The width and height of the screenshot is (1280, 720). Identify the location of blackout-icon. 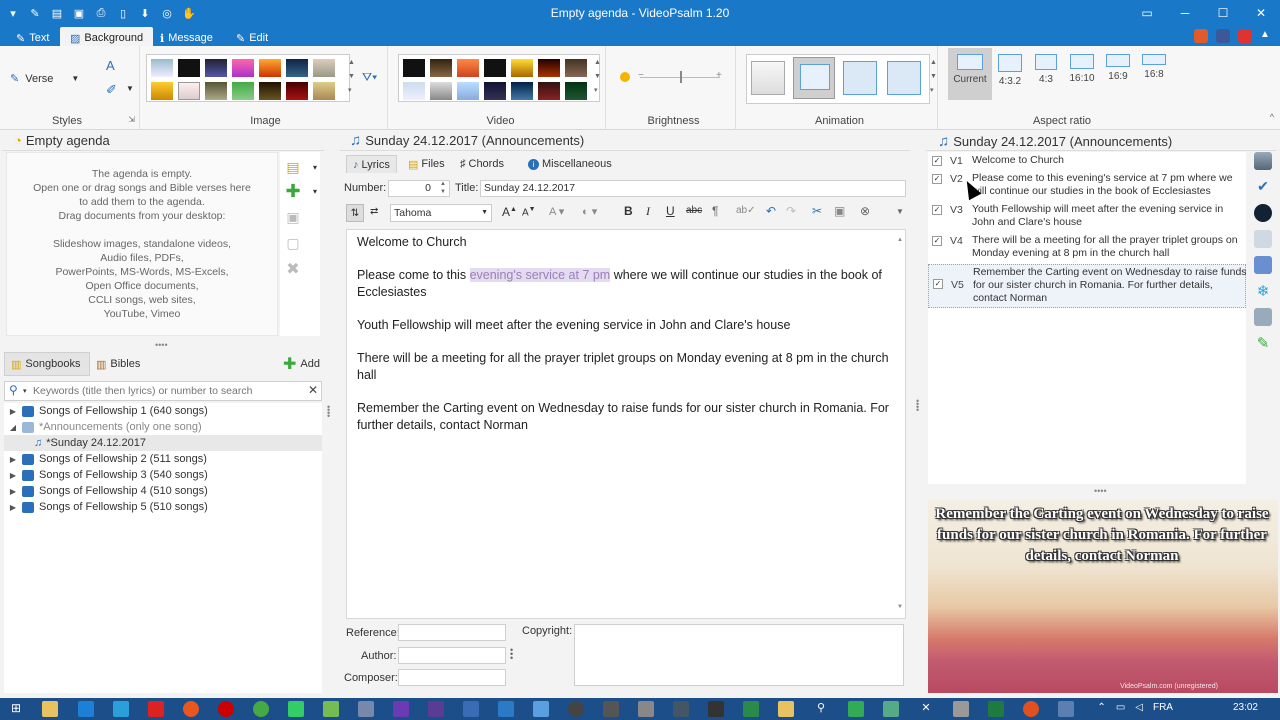
(1263, 213).